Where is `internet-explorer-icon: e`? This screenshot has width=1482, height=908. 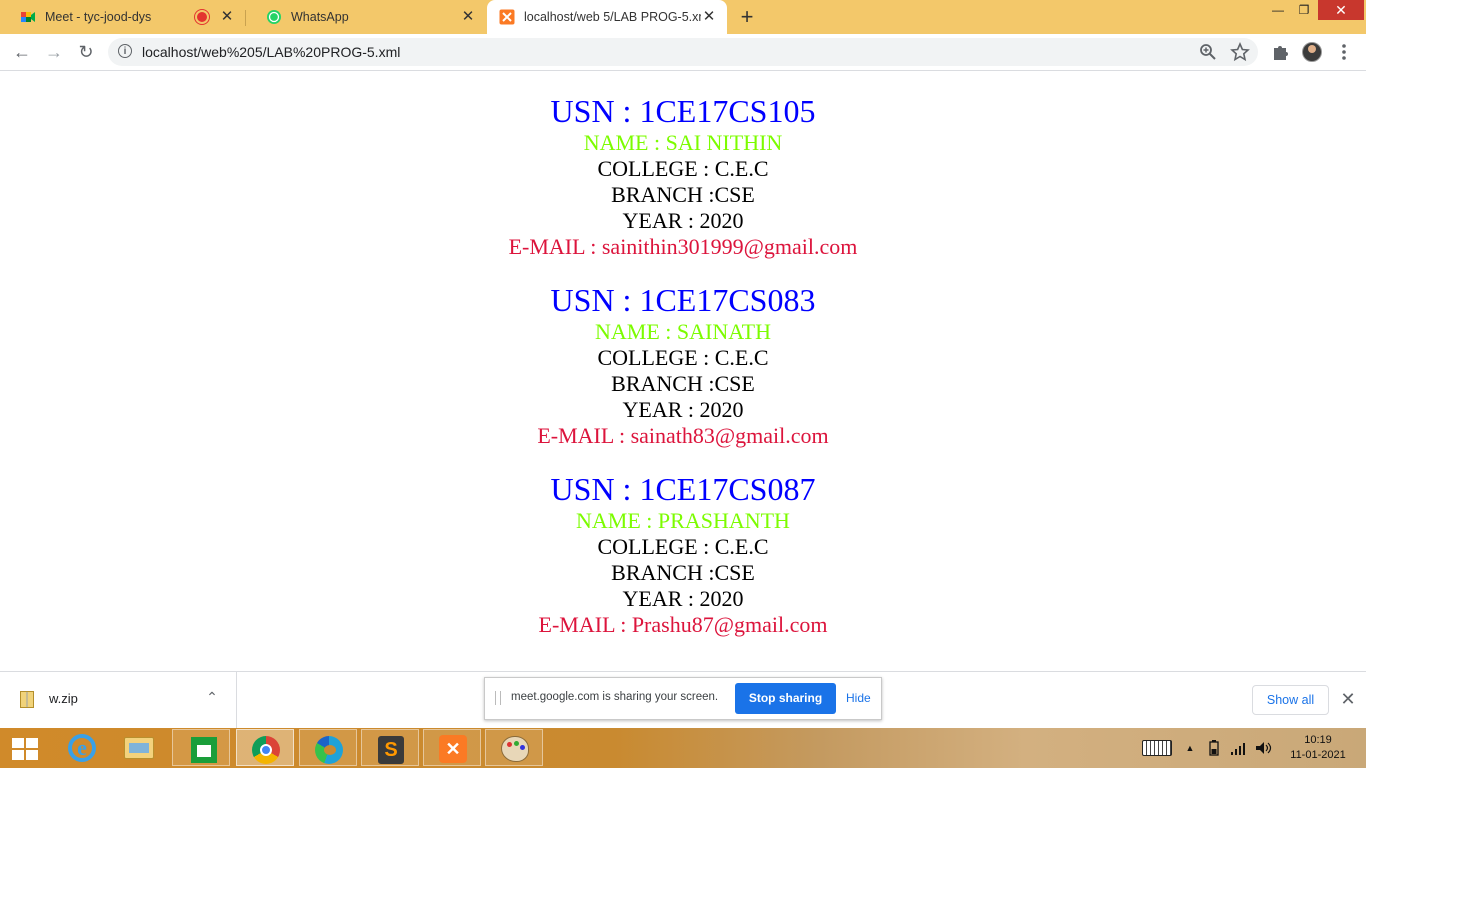
internet-explorer-icon: e is located at coordinates (82, 748).